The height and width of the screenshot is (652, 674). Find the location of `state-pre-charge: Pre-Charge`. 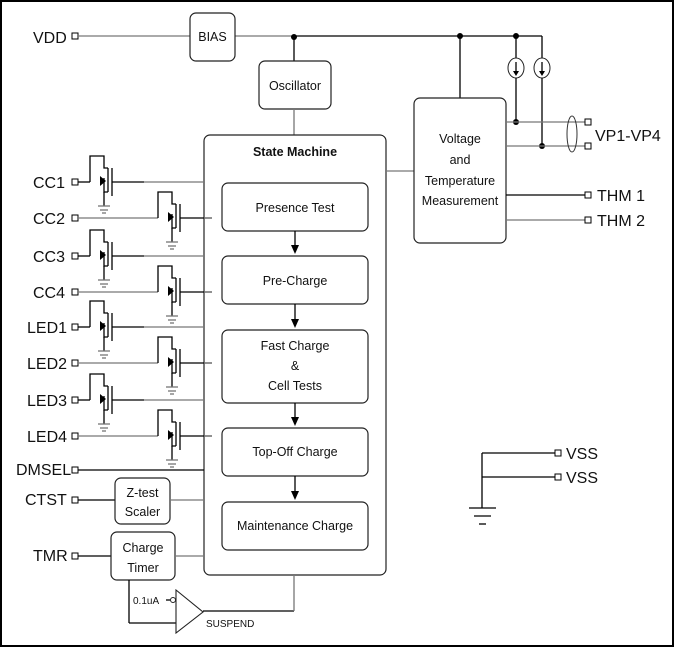

state-pre-charge: Pre-Charge is located at coordinates (295, 280).